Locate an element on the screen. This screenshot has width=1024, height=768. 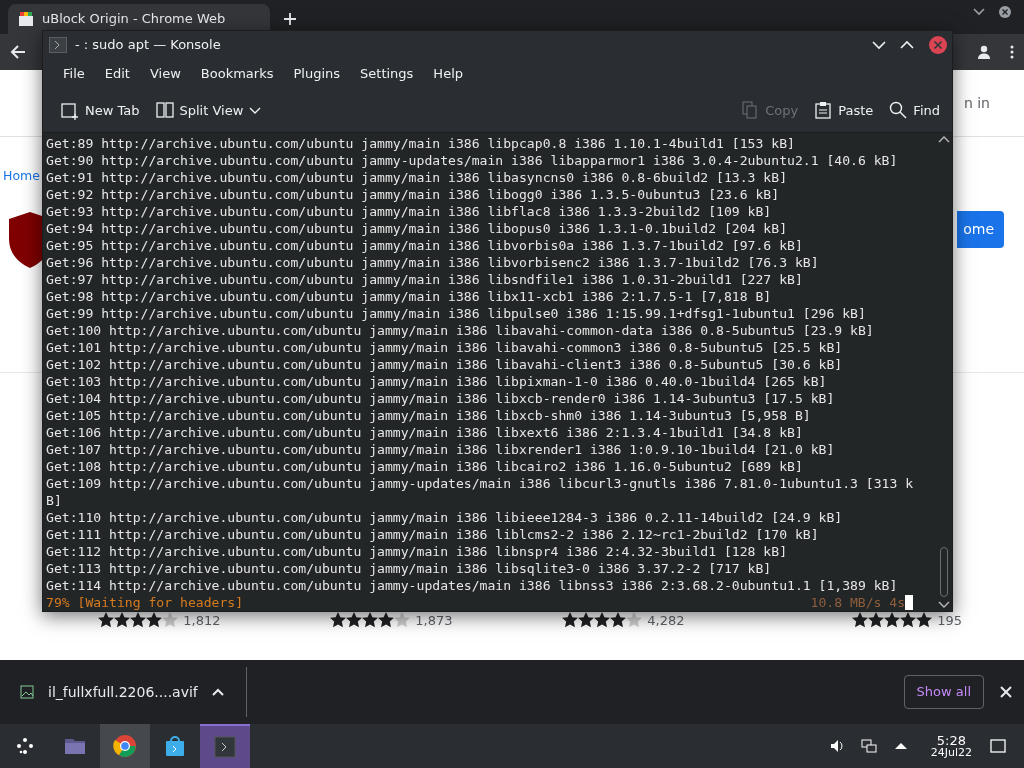
terminal-line: Get:106 http://archive.ubuntu.com/ubuntu jammy/main i386 libxext6 i386 2:1.3.4-1build1 [34.8 kB] is located at coordinates (425, 432).